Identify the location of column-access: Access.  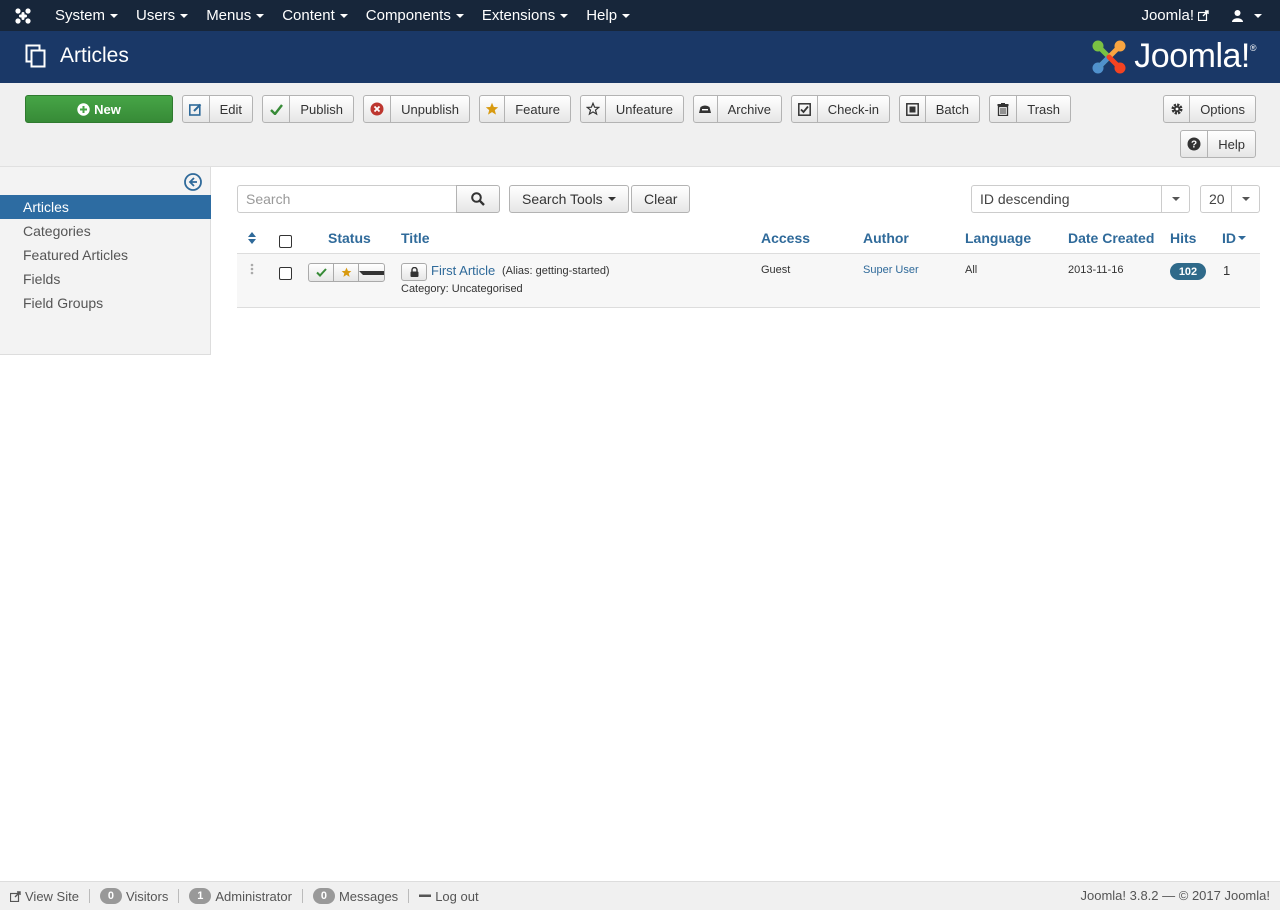
(785, 238).